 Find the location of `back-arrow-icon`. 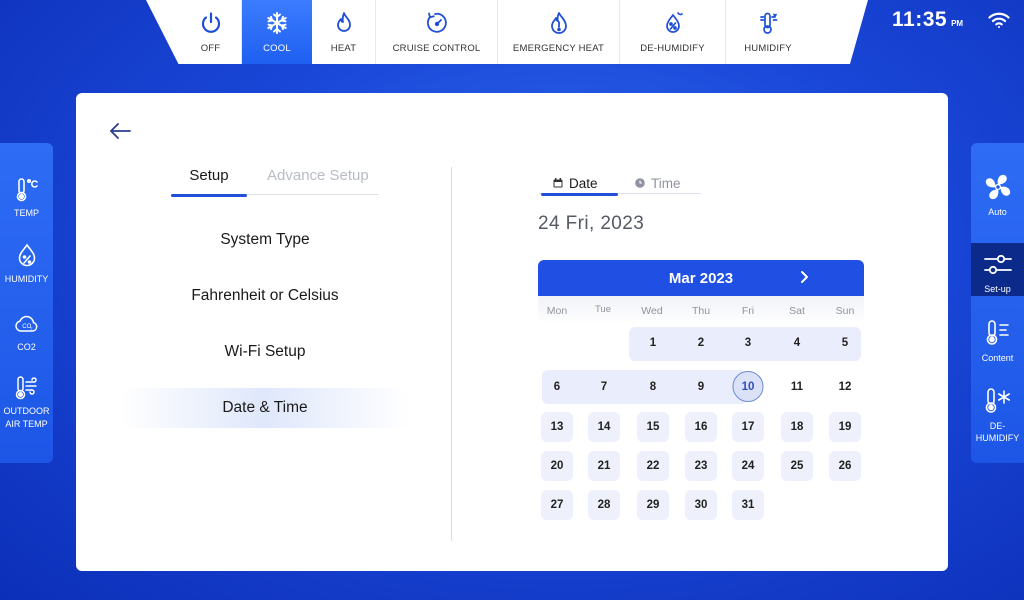

back-arrow-icon is located at coordinates (120, 131).